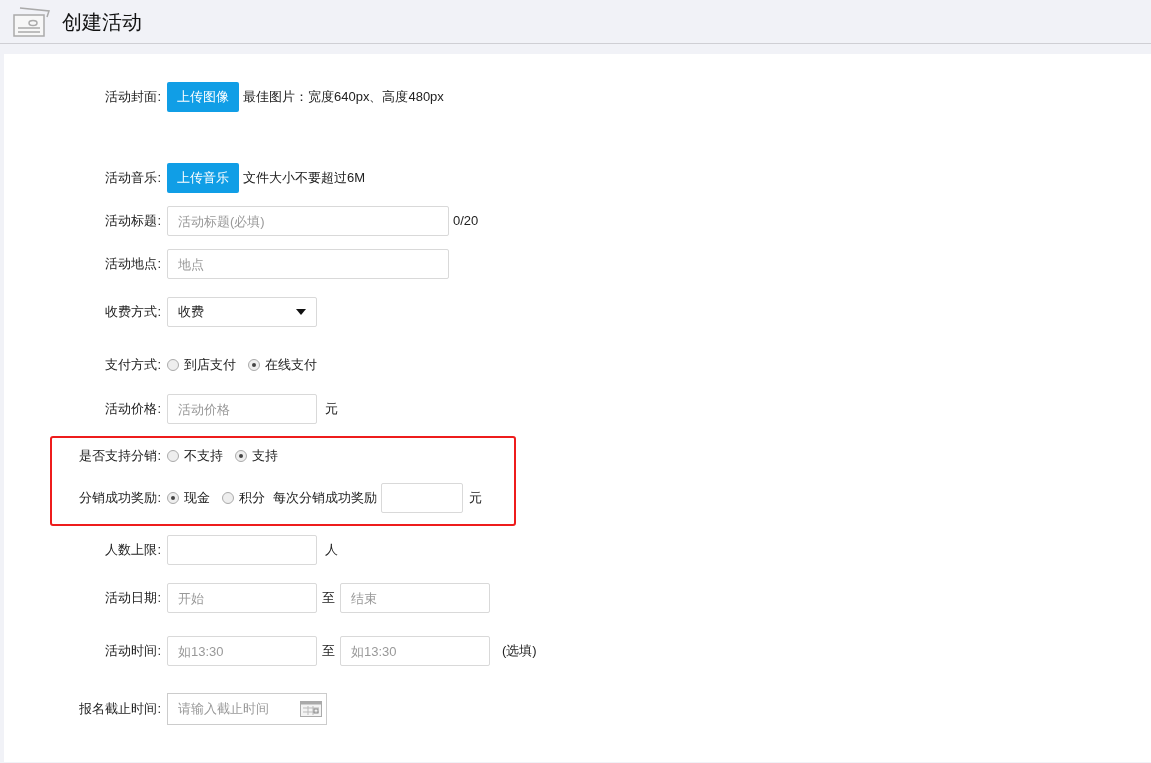 Image resolution: width=1151 pixels, height=763 pixels. Describe the element at coordinates (466, 221) in the screenshot. I see `suffix-text: 0/20` at that location.